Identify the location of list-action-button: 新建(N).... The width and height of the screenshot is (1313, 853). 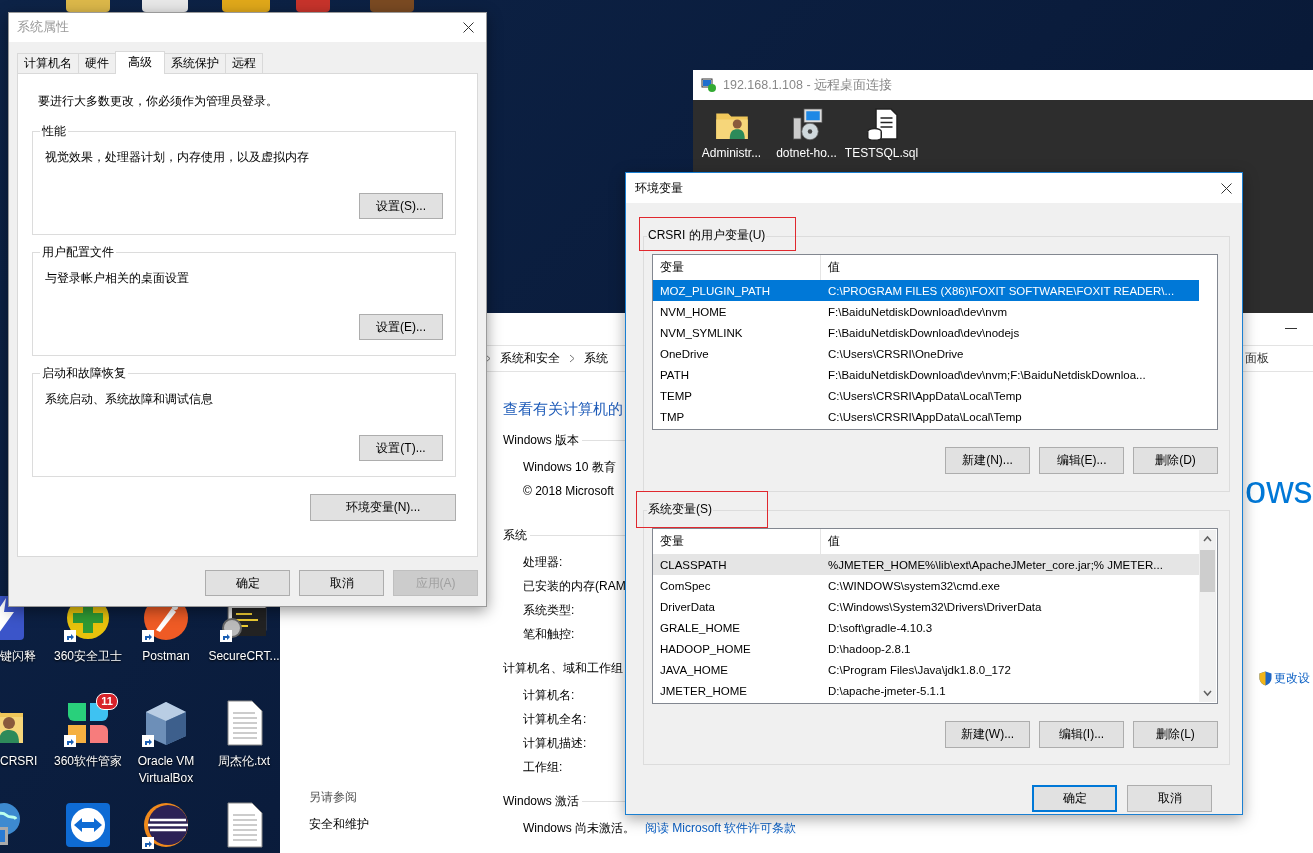
(987, 460).